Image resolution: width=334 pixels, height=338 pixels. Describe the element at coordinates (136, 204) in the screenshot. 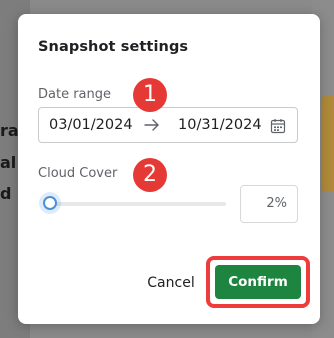

I see `cloud-cover-slider-track` at that location.